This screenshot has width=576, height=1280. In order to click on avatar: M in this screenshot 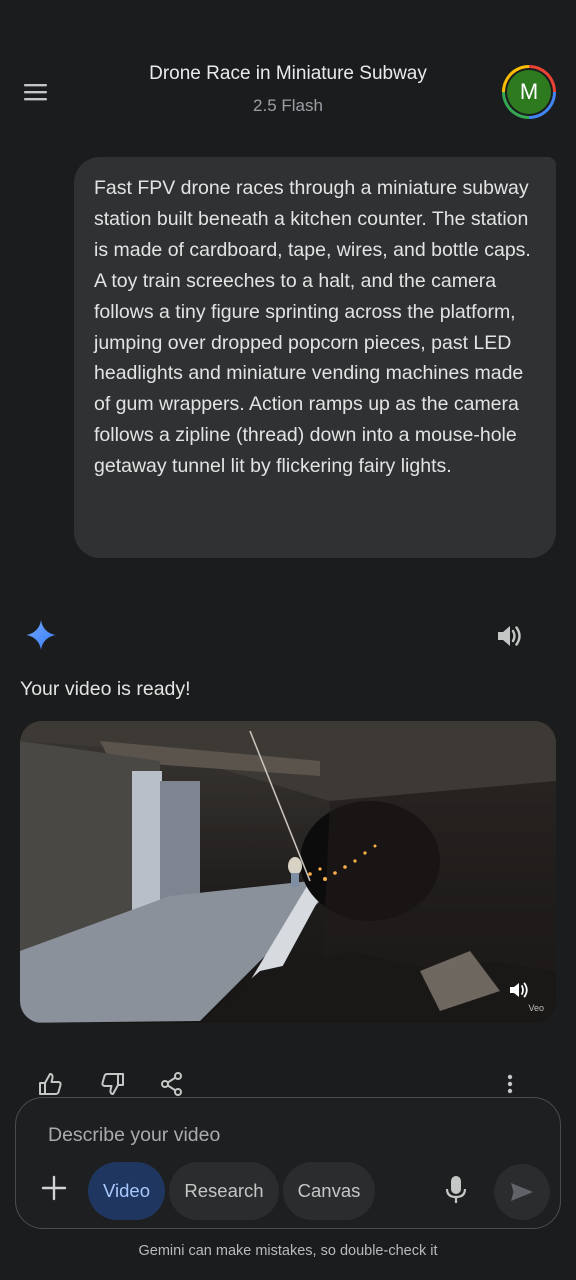, I will do `click(529, 92)`.